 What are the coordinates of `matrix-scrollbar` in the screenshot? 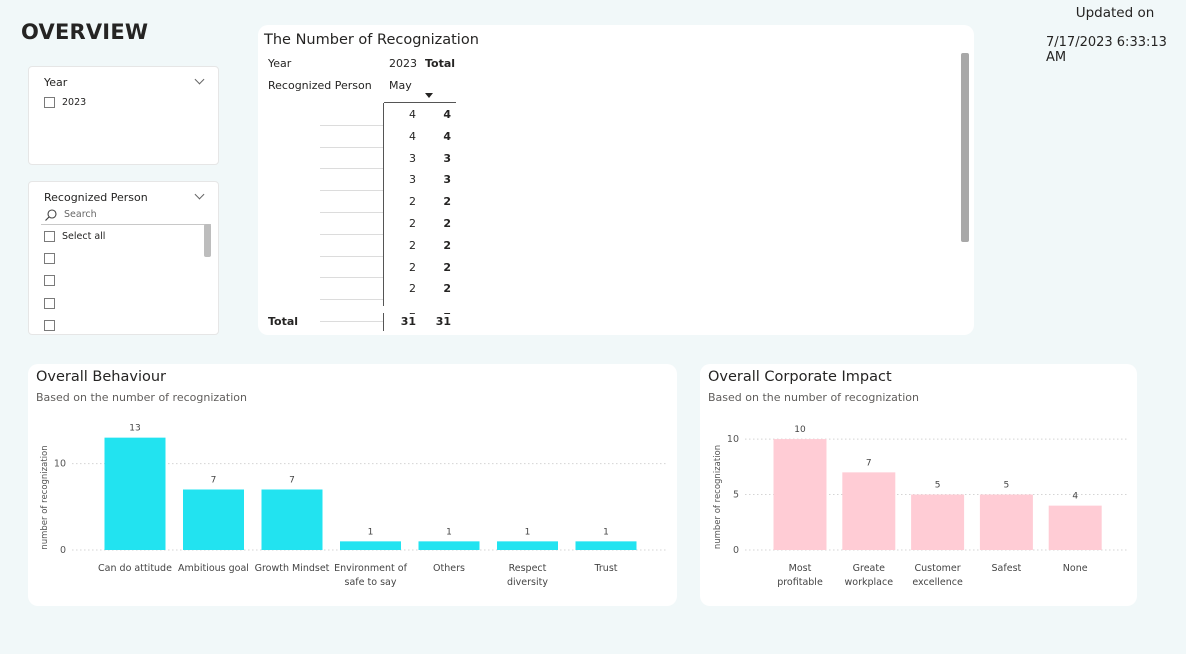 It's located at (965, 147).